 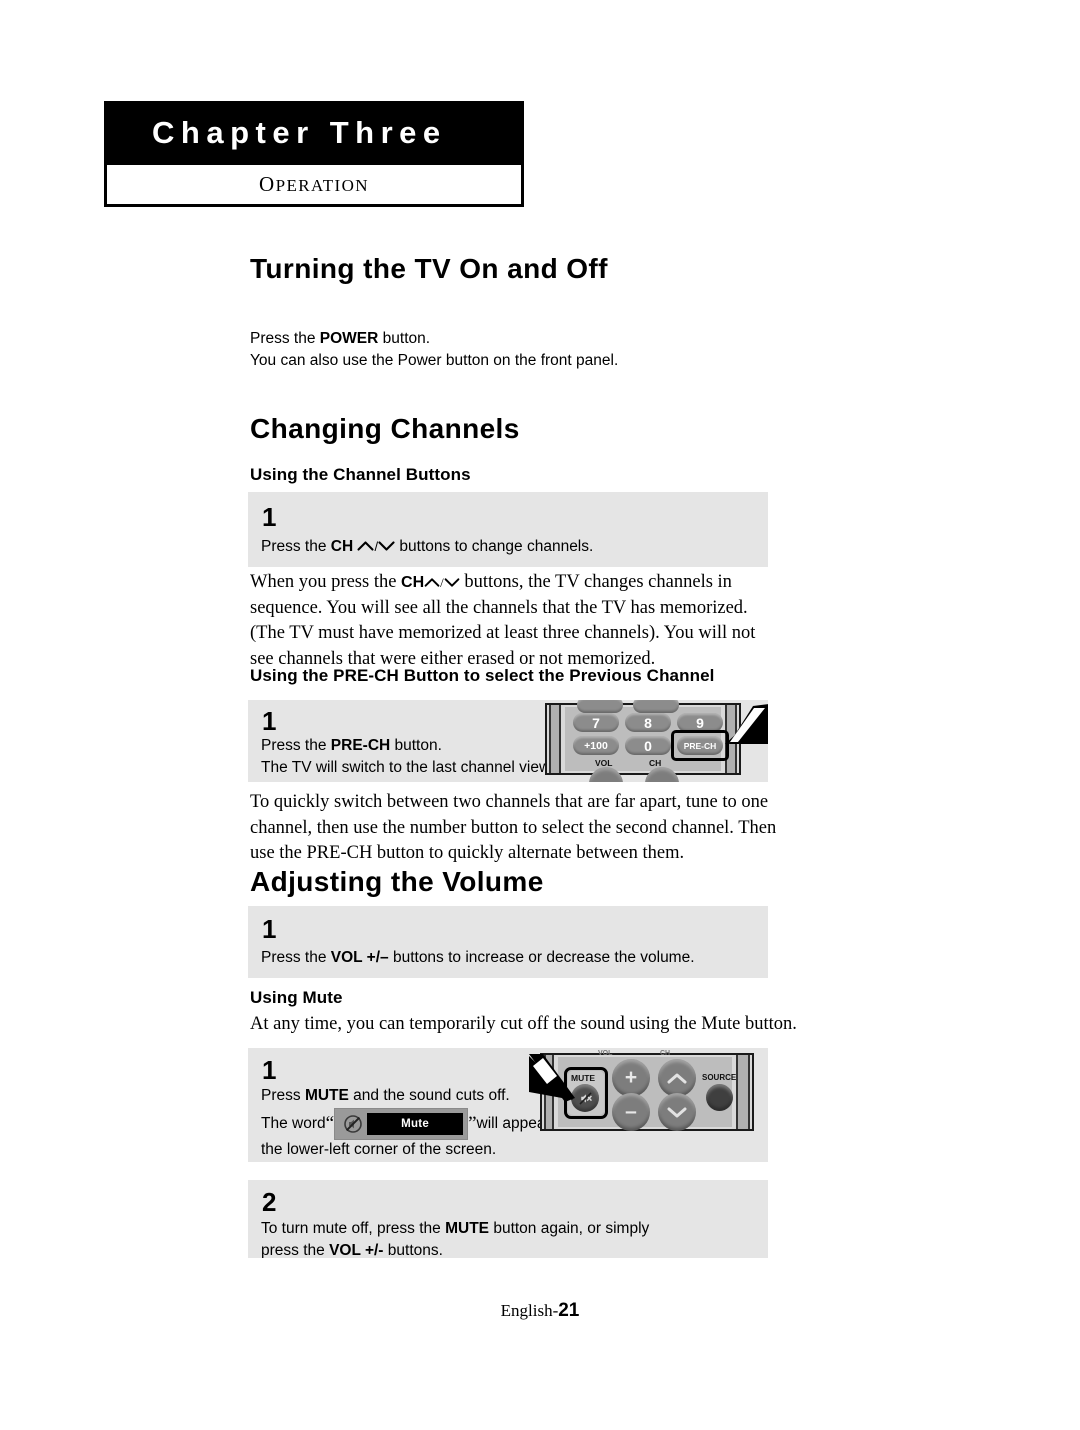 I want to click on mute-off-keyword: MUTE, so click(x=467, y=1228).